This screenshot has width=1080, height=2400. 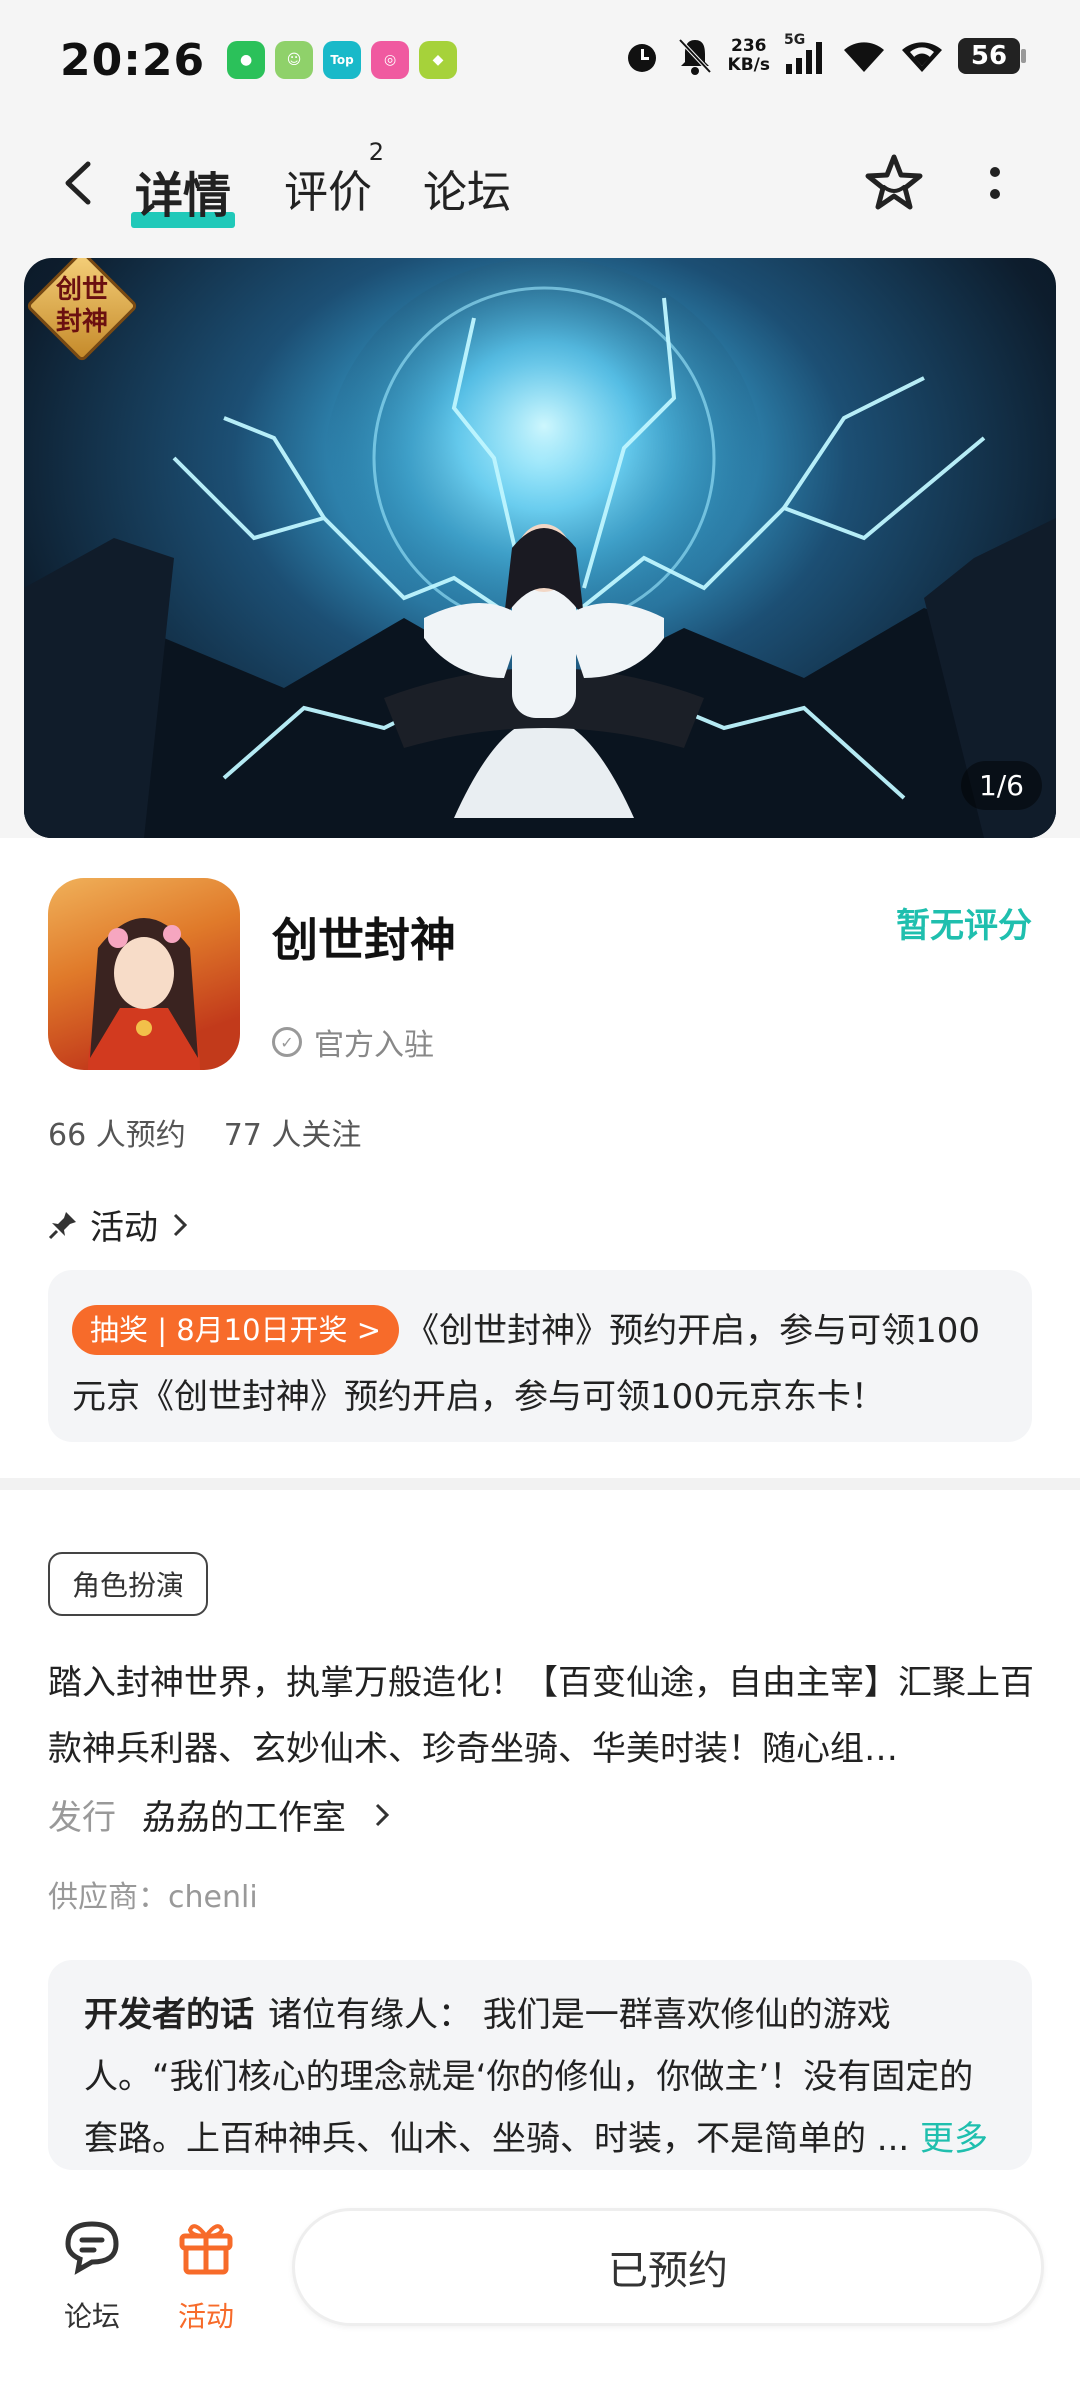 I want to click on lottery-tag: 抽奖 | 8月10日开奖 >, so click(x=236, y=1330).